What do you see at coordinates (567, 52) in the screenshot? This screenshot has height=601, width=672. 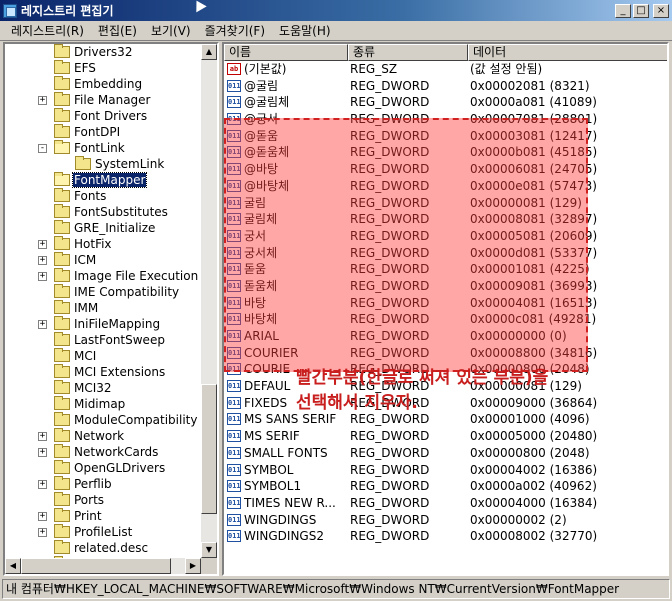 I see `column-header-data: 데이터` at bounding box center [567, 52].